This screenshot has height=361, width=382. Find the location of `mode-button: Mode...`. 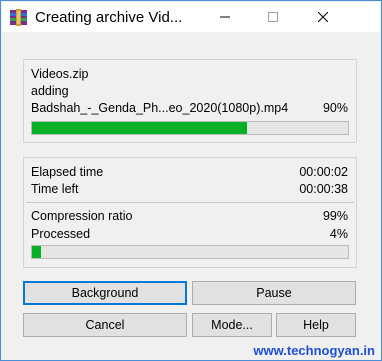

mode-button: Mode... is located at coordinates (232, 325).